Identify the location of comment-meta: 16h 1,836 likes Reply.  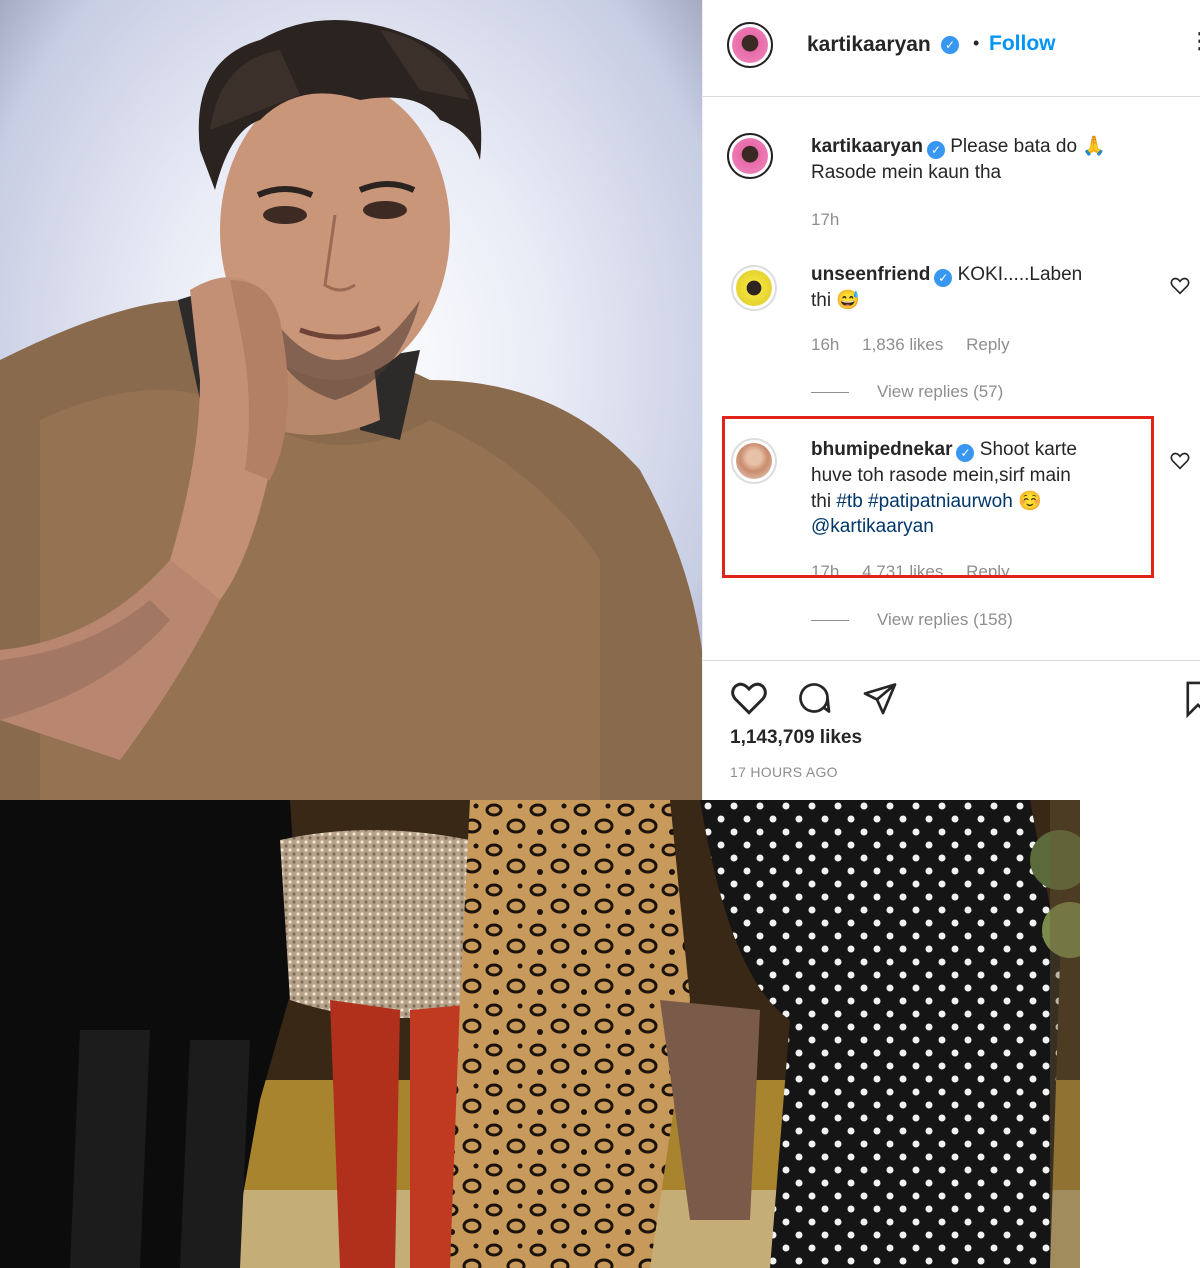
(919, 345).